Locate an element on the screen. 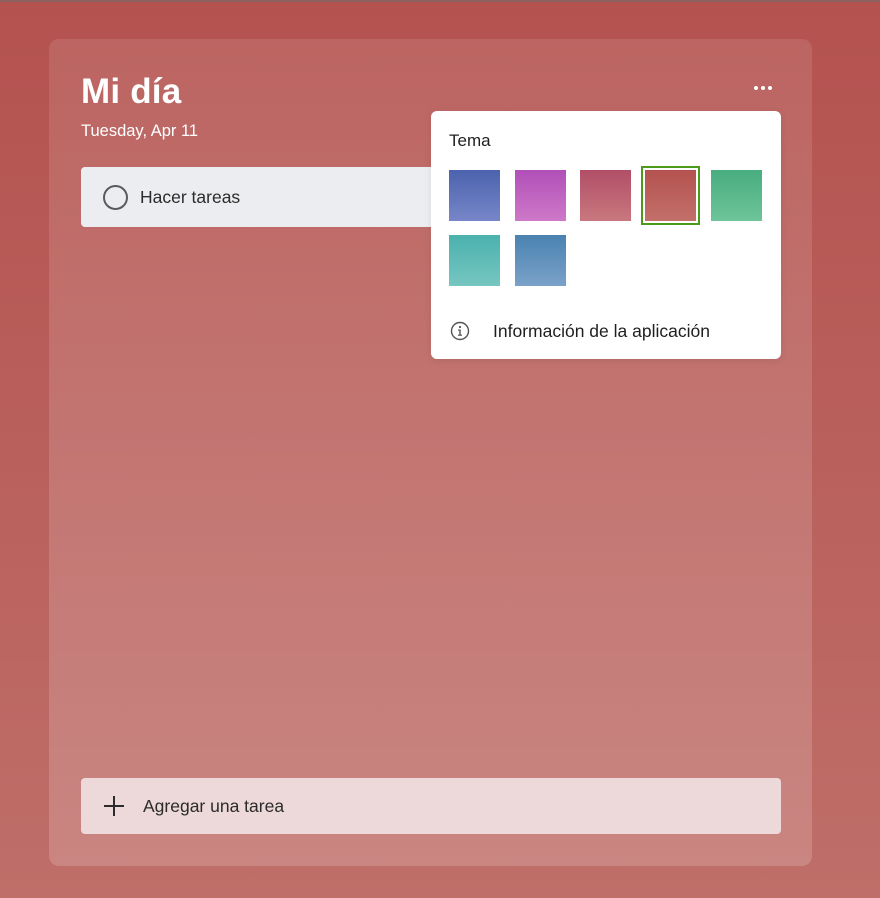 The image size is (880, 898). task-complete-checkbox is located at coordinates (115, 197).